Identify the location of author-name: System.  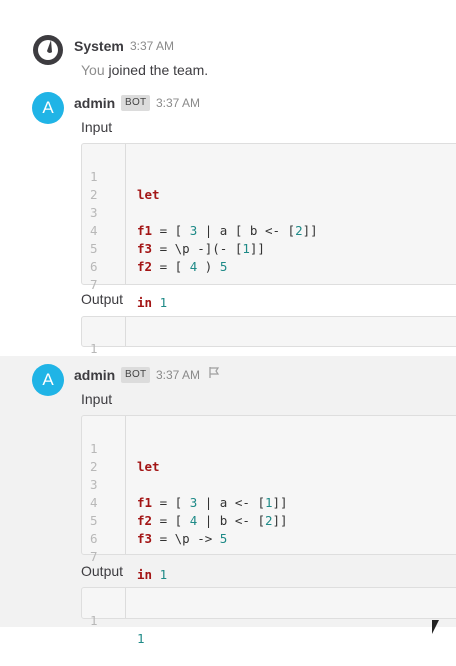
(99, 46).